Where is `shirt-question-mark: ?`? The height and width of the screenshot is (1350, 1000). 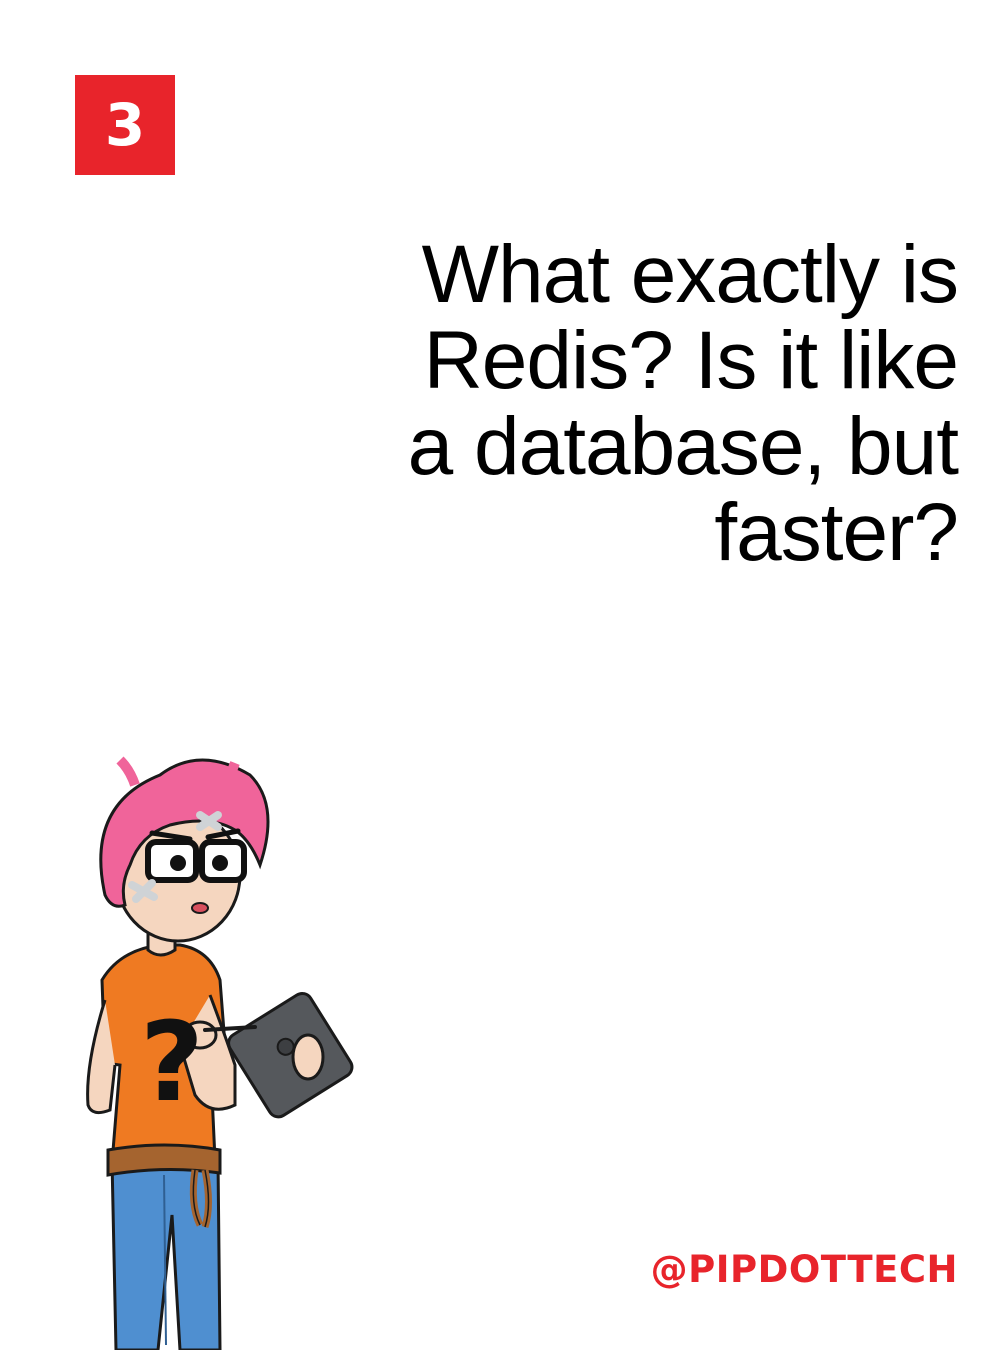
shirt-question-mark: ? is located at coordinates (172, 1062).